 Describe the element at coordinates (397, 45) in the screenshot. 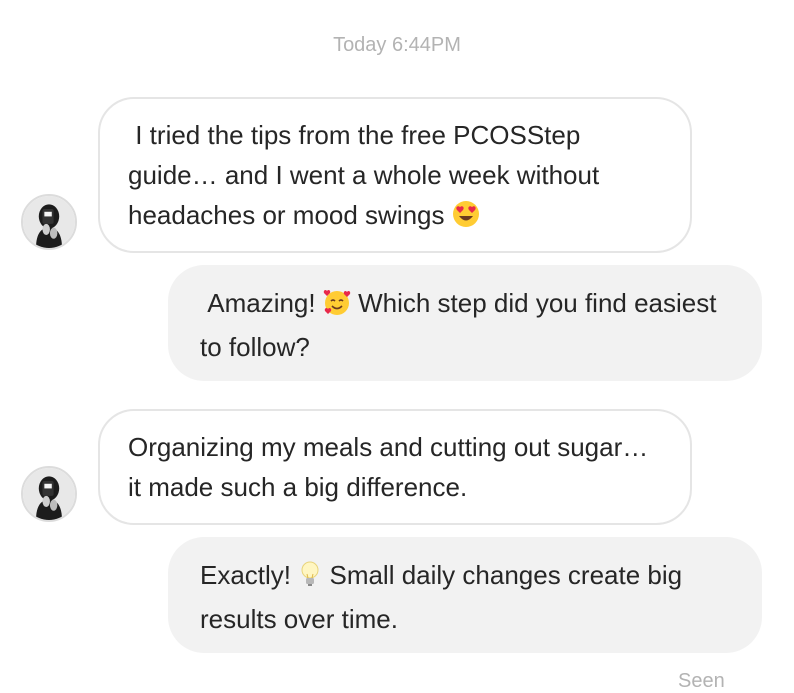

I see `conversation-timestamp: Today 6:44PM` at that location.